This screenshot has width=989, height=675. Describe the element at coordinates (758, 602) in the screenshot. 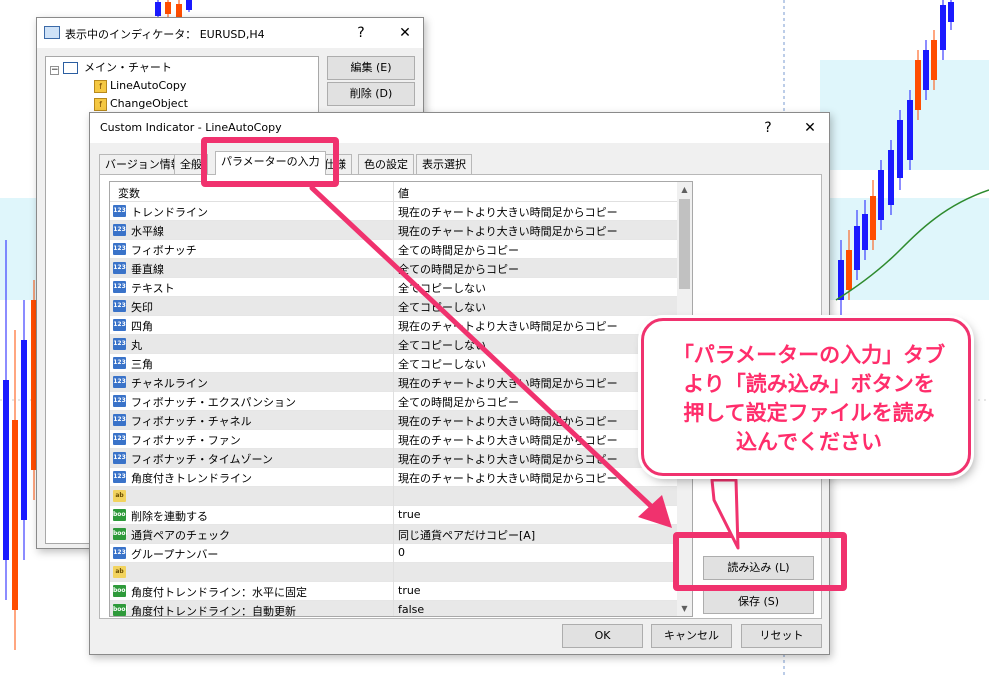

I see `save-button: 保存 (S)` at that location.